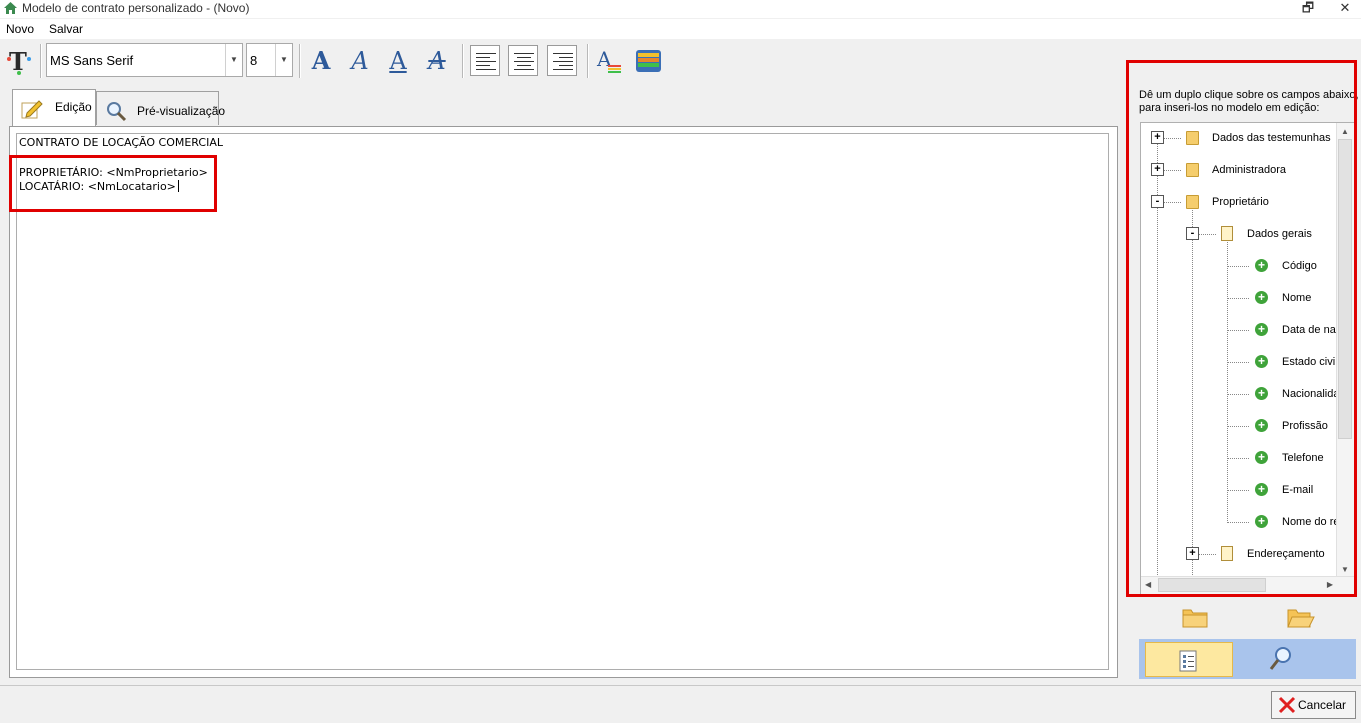  Describe the element at coordinates (1271, 138) in the screenshot. I see `tree-item-dados-testemunhas: Dados das testemunhas` at that location.